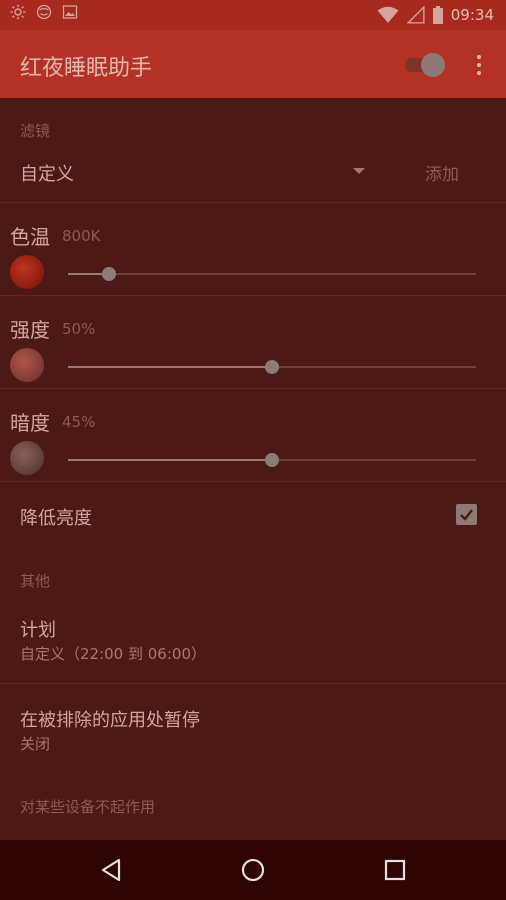  I want to click on intensity-slider, so click(272, 367).